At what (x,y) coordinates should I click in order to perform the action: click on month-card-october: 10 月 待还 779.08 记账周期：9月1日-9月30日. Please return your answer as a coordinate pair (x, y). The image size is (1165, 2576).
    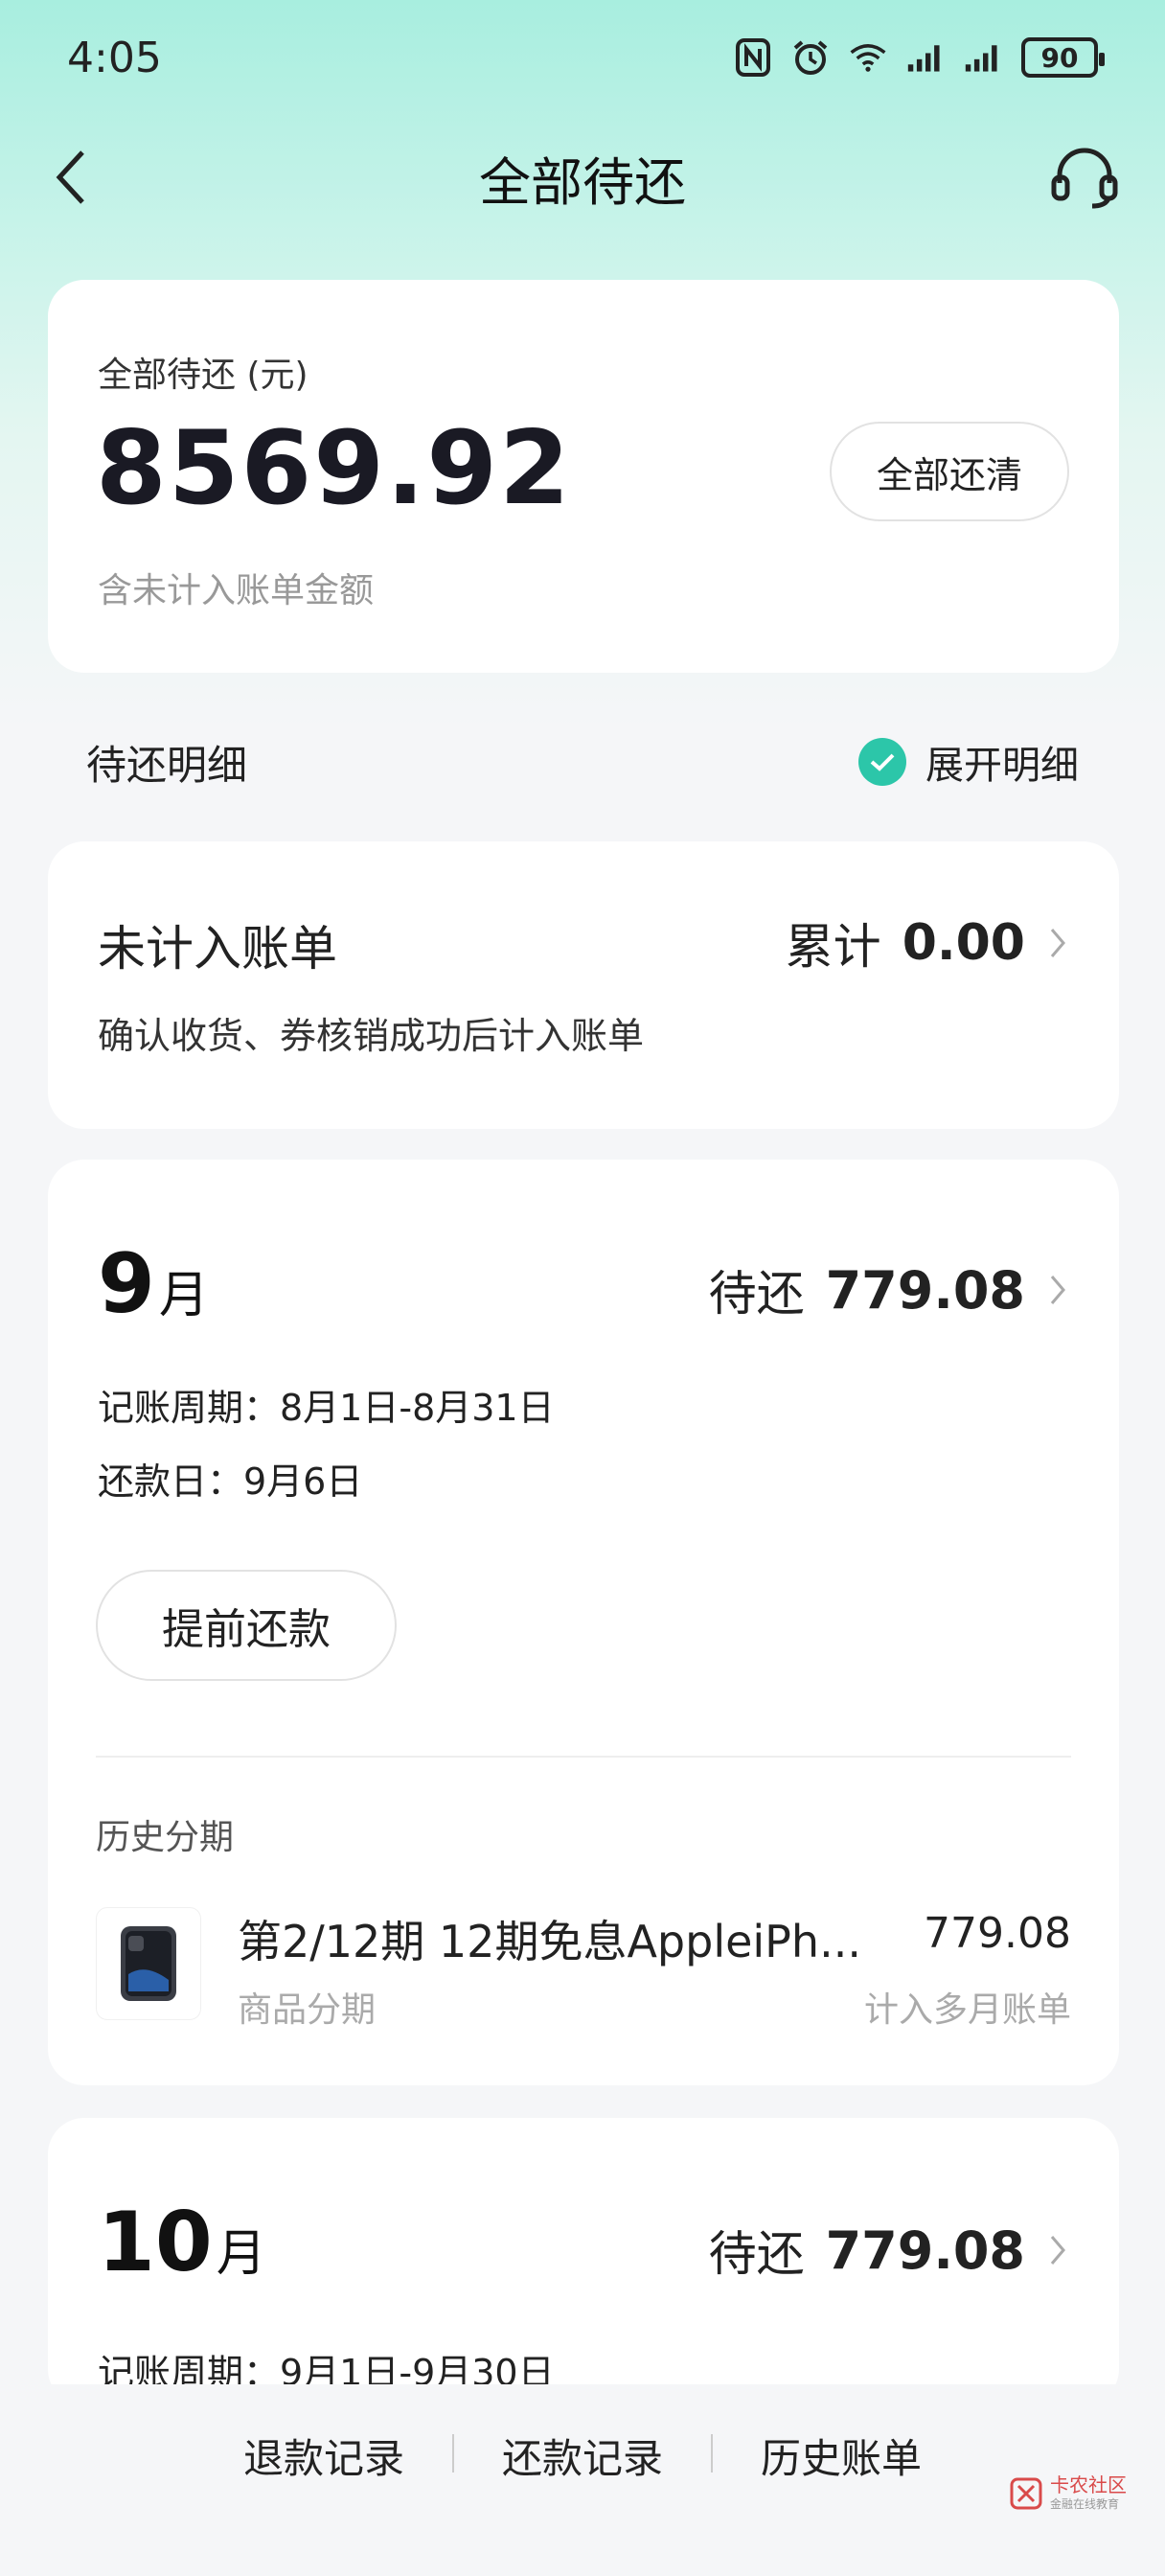
    Looking at the image, I should click on (583, 2261).